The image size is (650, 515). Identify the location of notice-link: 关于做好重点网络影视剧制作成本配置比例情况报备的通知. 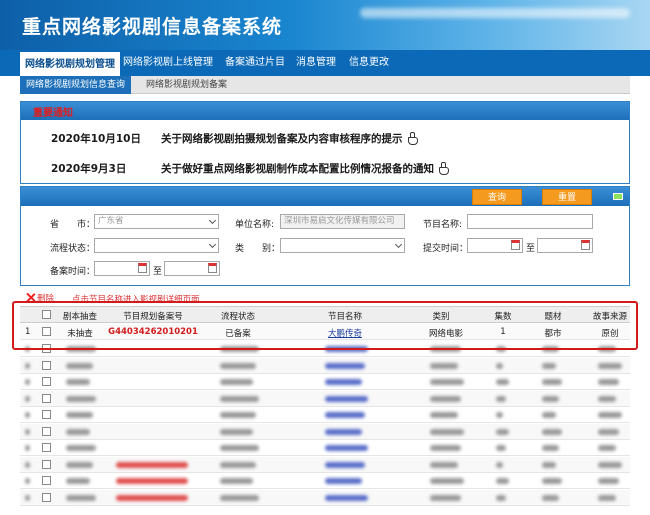
(305, 168).